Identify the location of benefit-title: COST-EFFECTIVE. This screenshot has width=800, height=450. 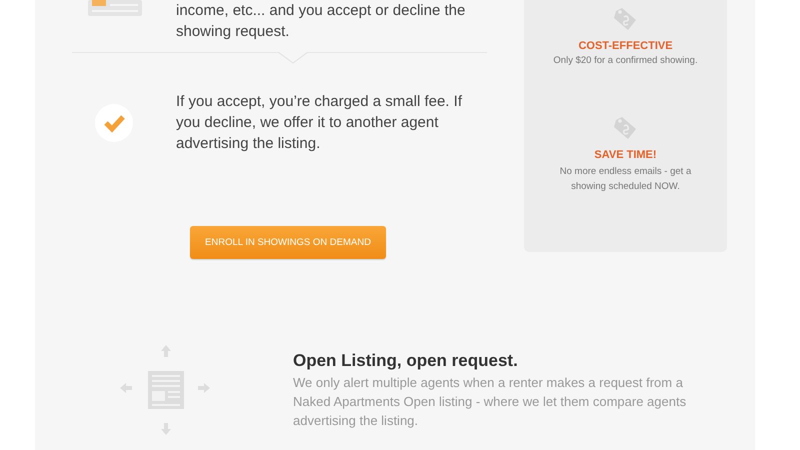
(625, 46).